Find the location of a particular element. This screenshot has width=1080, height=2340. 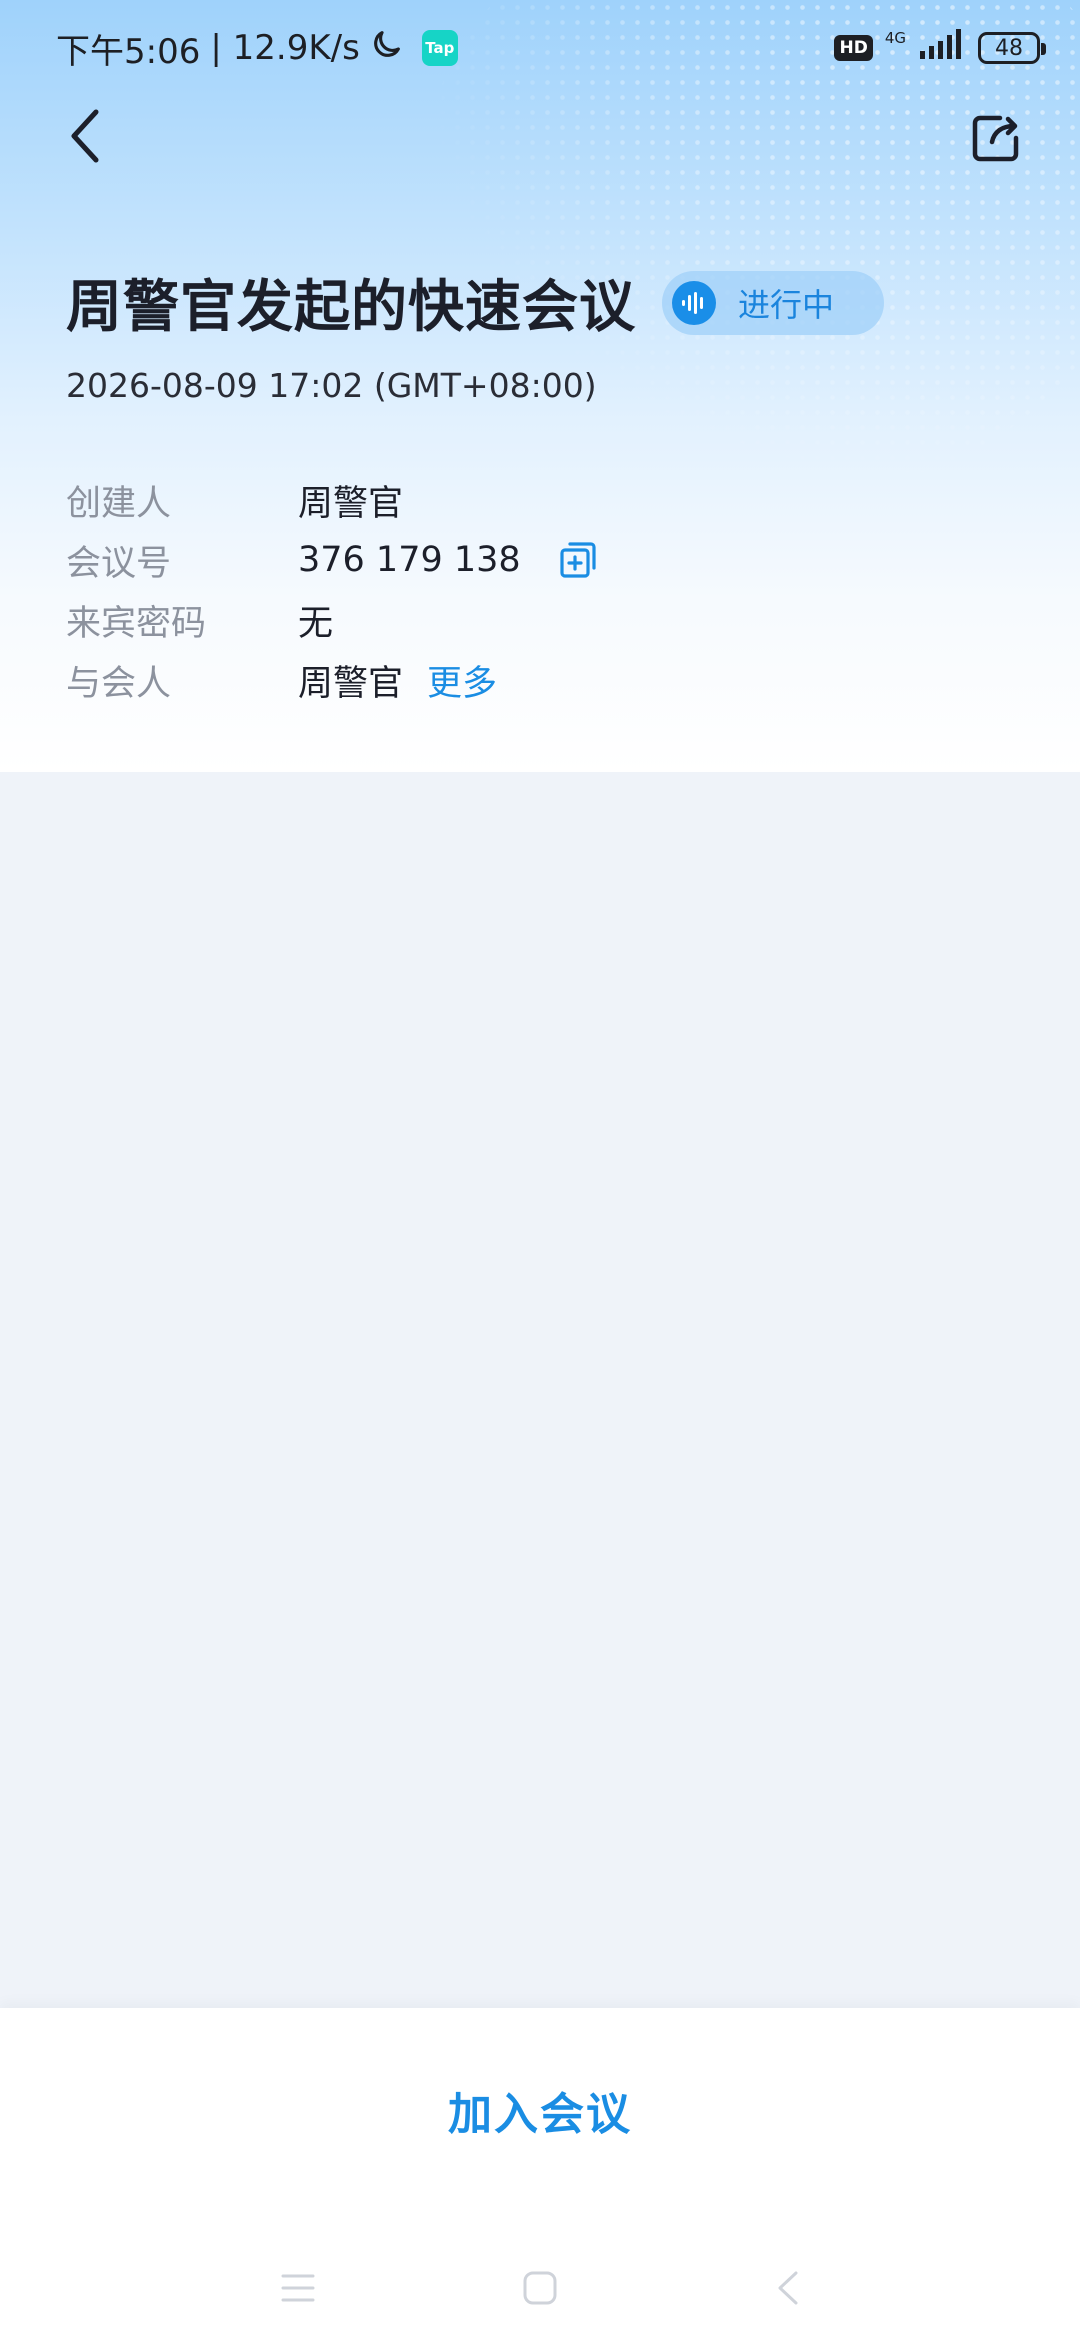

meeting-number-label: 会议号 is located at coordinates (119, 563).